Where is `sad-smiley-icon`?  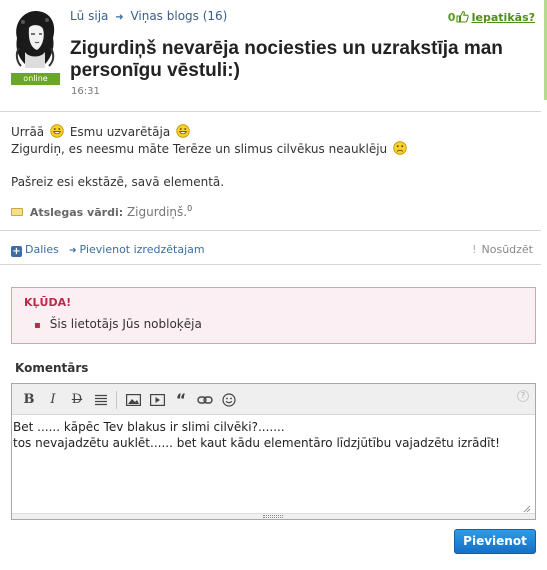 sad-smiley-icon is located at coordinates (400, 148).